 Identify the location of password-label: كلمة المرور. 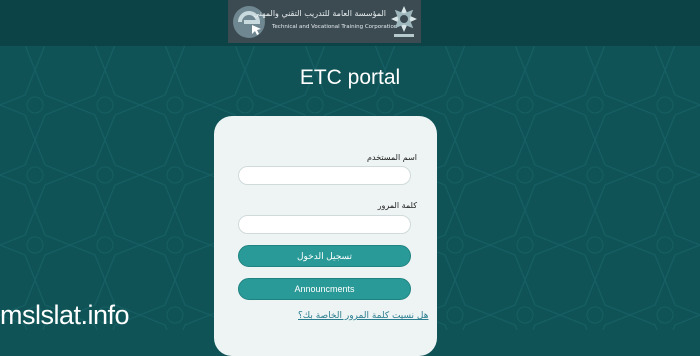
(397, 205).